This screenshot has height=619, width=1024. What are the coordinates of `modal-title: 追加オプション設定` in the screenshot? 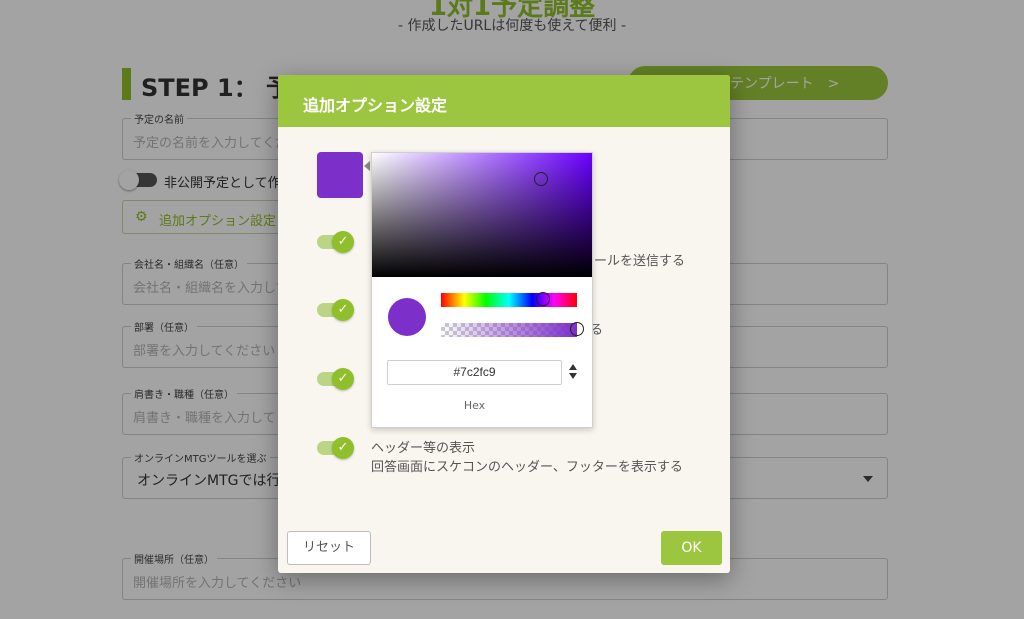 It's located at (375, 105).